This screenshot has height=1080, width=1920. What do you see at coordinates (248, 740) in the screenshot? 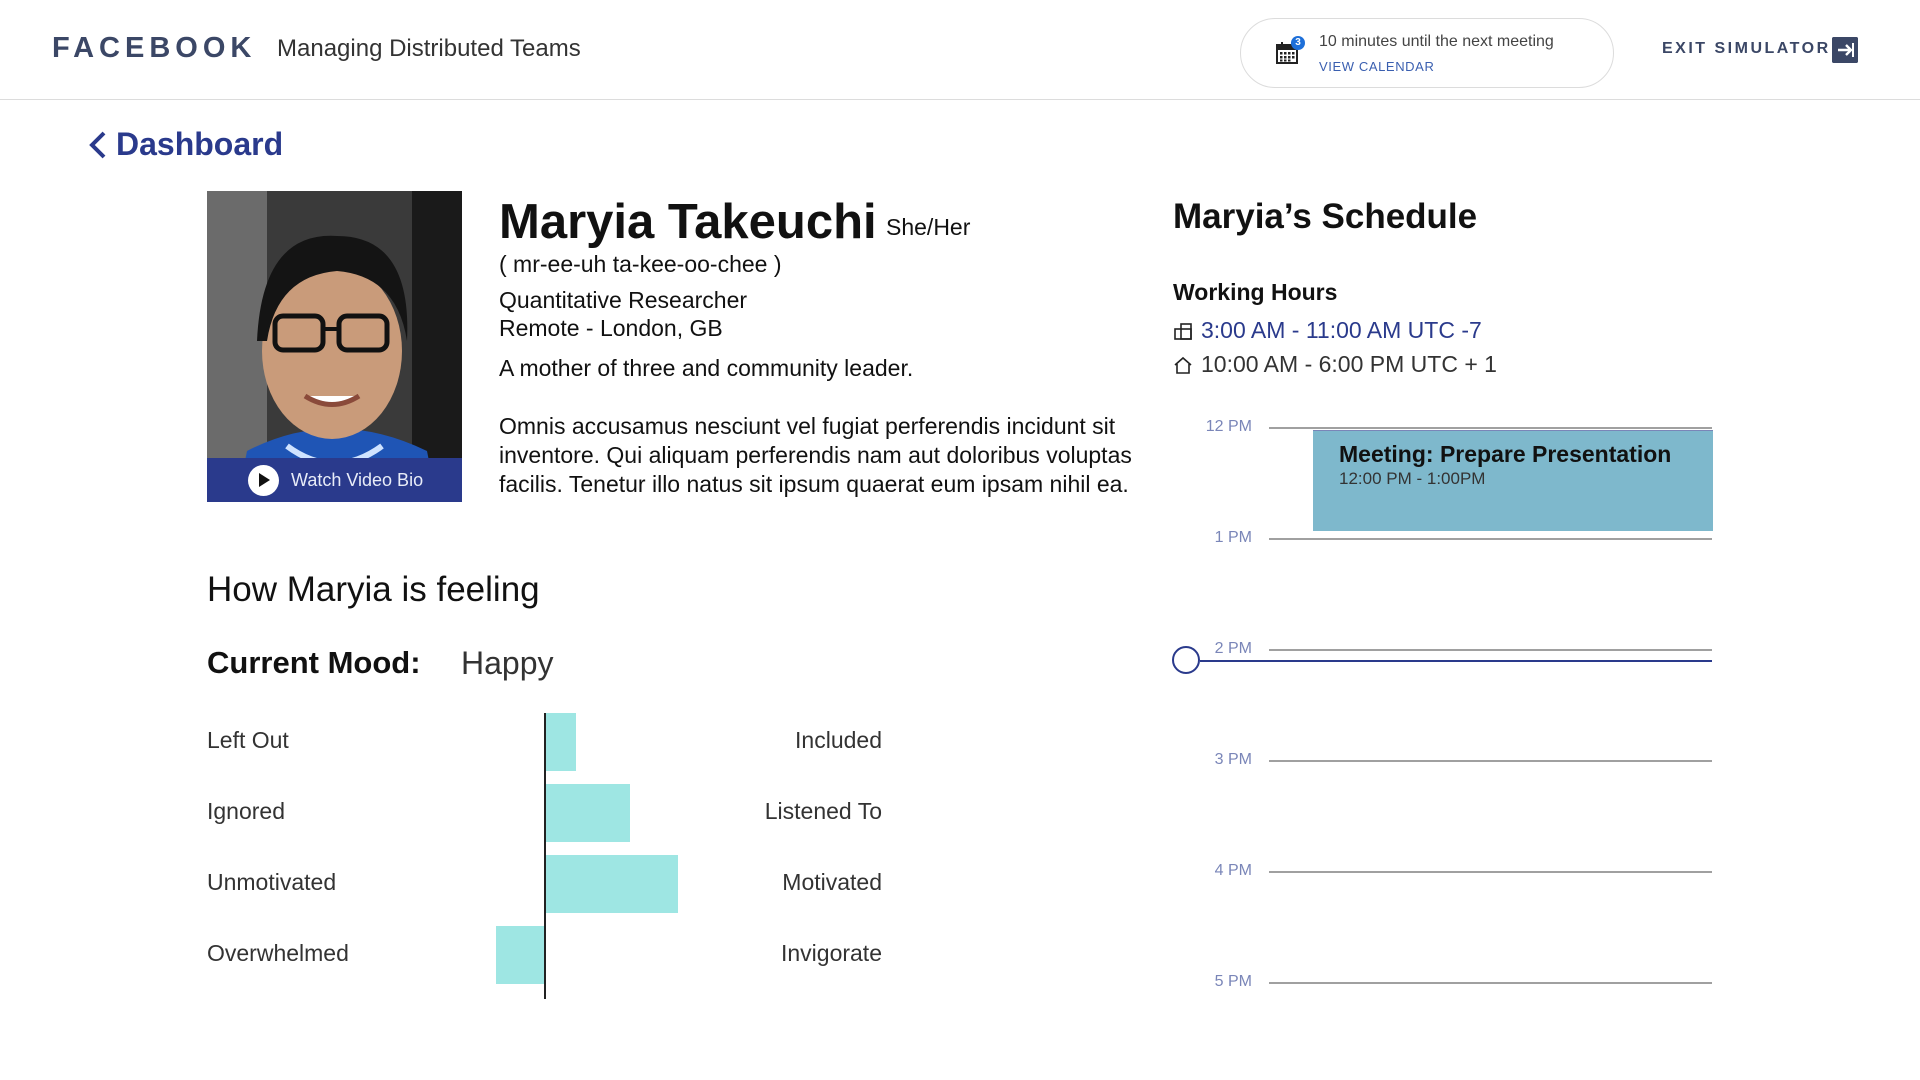
I see `scale-left-label: Left Out` at bounding box center [248, 740].